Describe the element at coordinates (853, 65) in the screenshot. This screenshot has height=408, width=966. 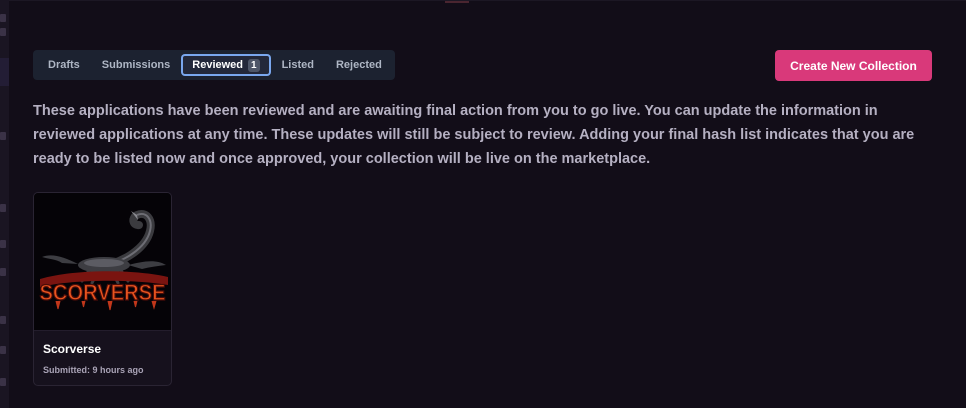
I see `create-collection-button: Create New Collection` at that location.